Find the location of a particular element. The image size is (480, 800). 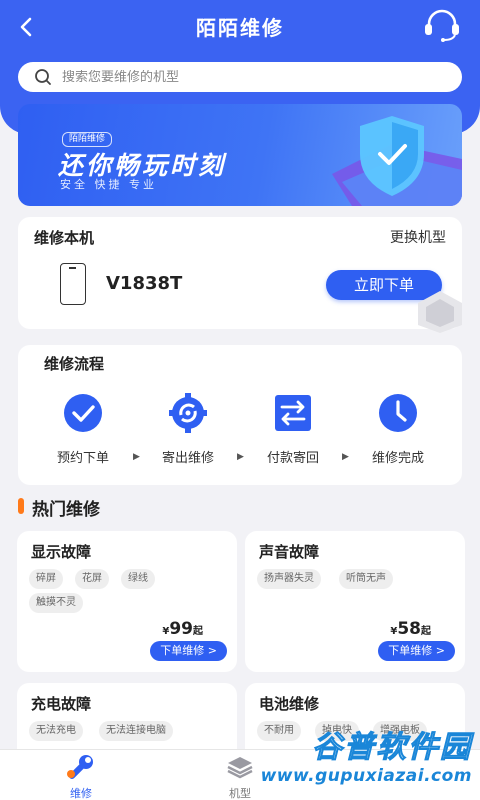

hot-repair-title: 热门维修 is located at coordinates (66, 510).